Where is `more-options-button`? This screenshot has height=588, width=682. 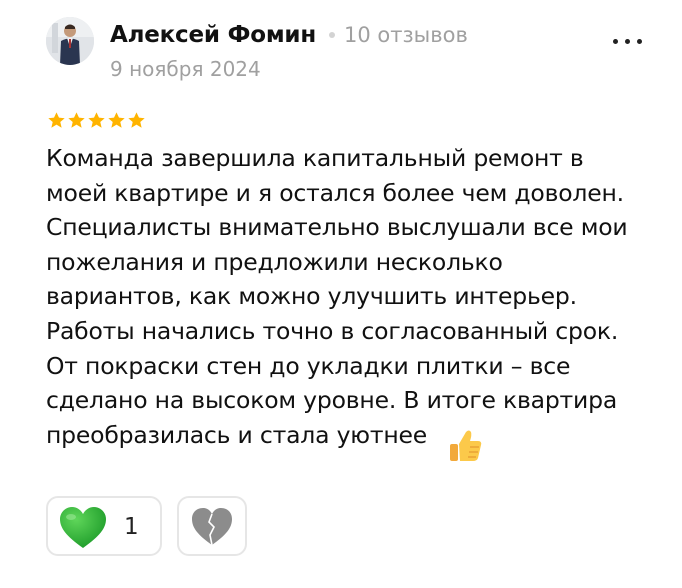 more-options-button is located at coordinates (628, 41).